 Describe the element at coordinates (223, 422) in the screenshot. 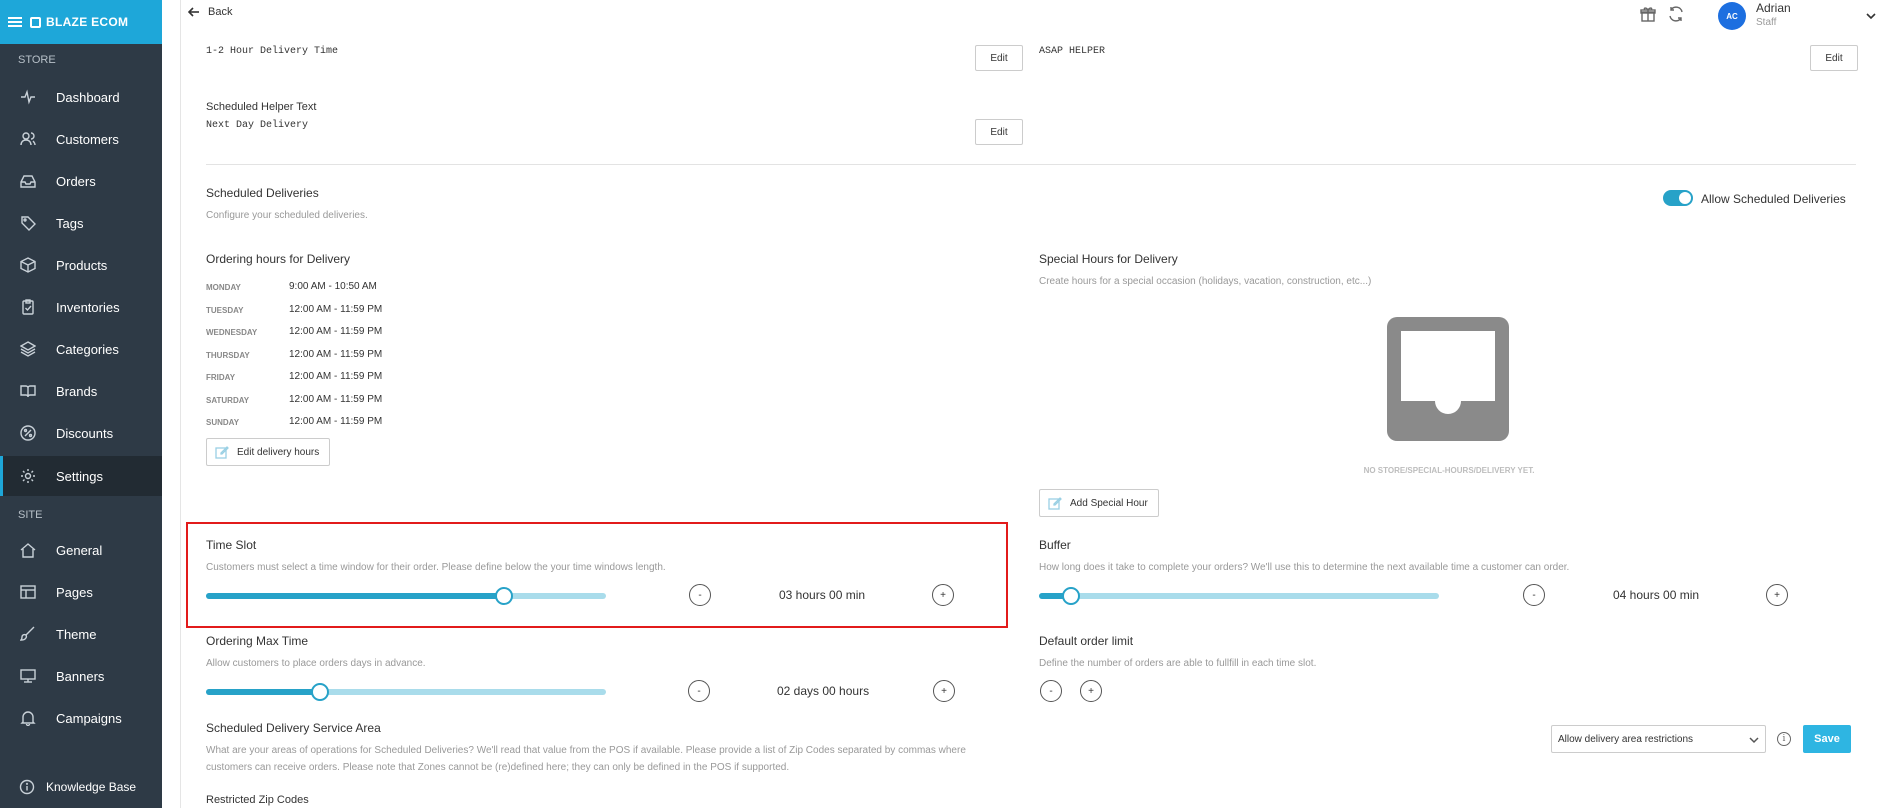

I see `day-label: SUNDAY` at that location.